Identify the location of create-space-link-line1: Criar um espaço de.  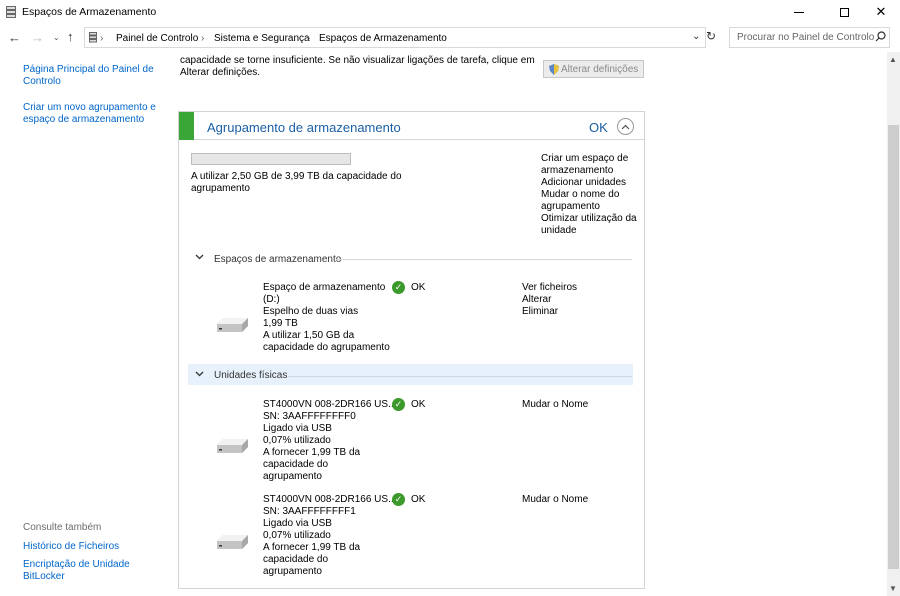
(584, 159).